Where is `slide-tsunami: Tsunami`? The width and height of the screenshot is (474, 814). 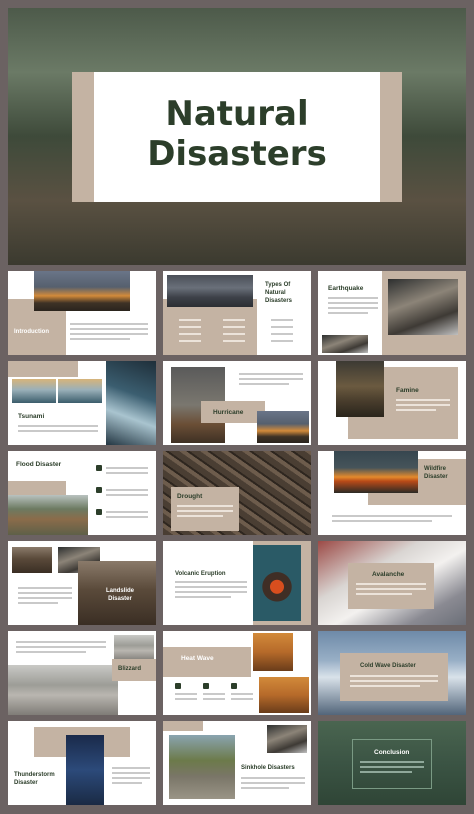 slide-tsunami: Tsunami is located at coordinates (82, 403).